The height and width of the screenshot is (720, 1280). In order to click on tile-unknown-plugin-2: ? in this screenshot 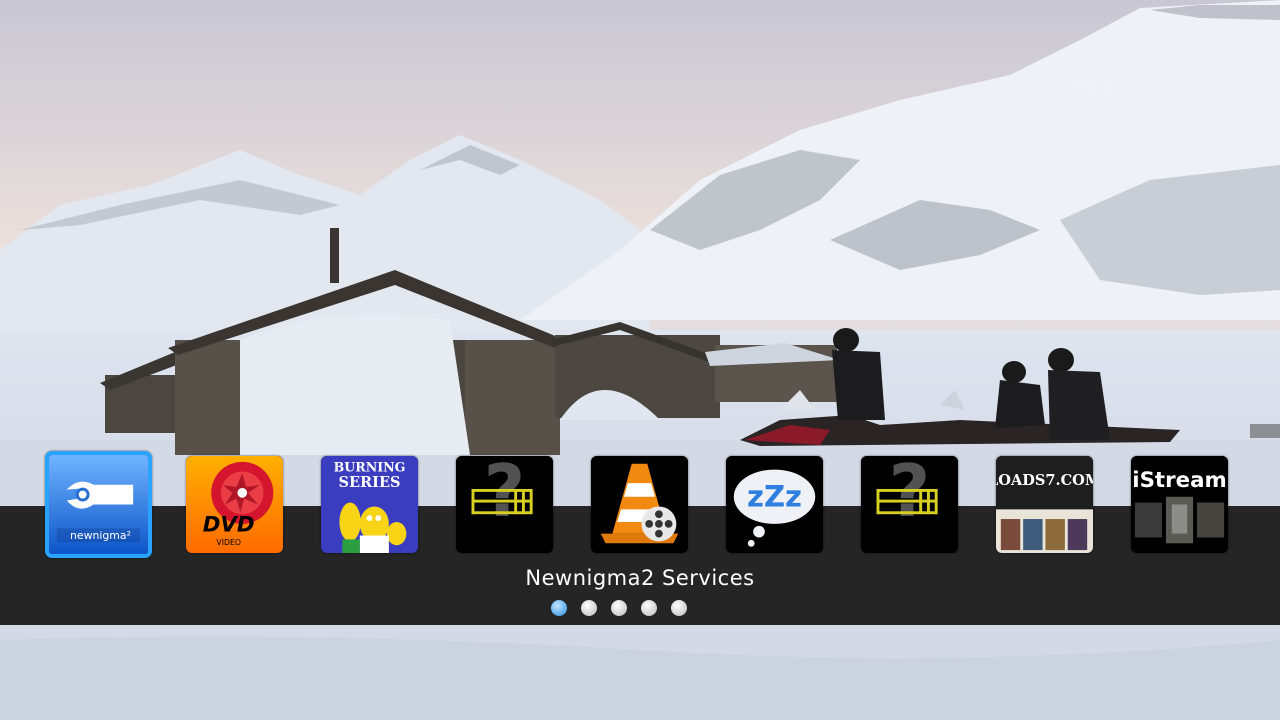, I will do `click(909, 504)`.